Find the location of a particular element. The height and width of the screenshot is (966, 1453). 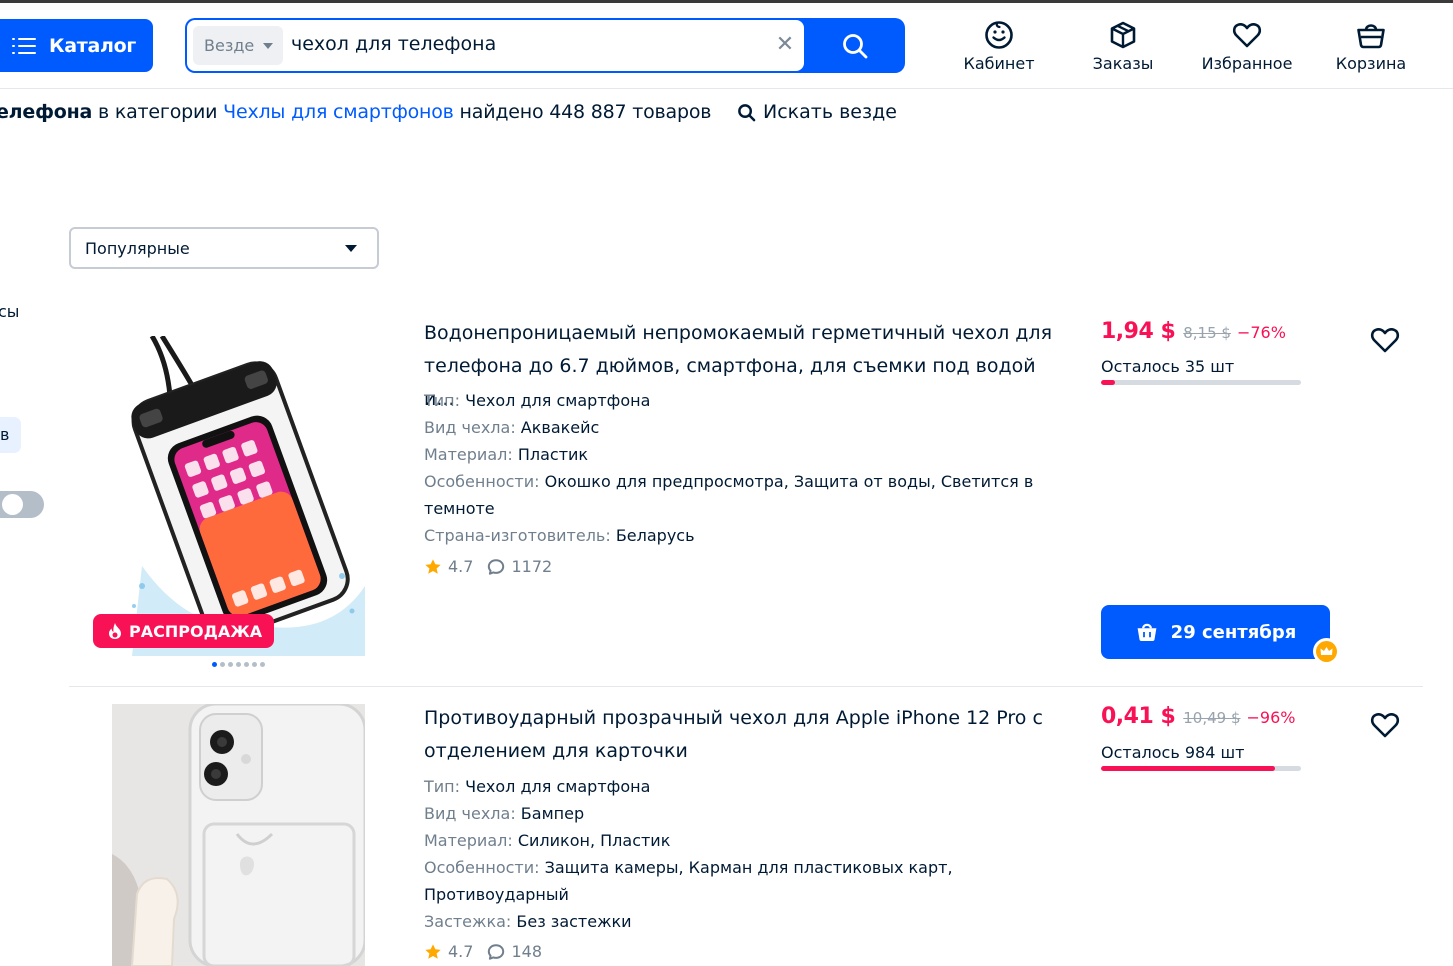

stock-left: Осталось 984 шт is located at coordinates (1173, 752).